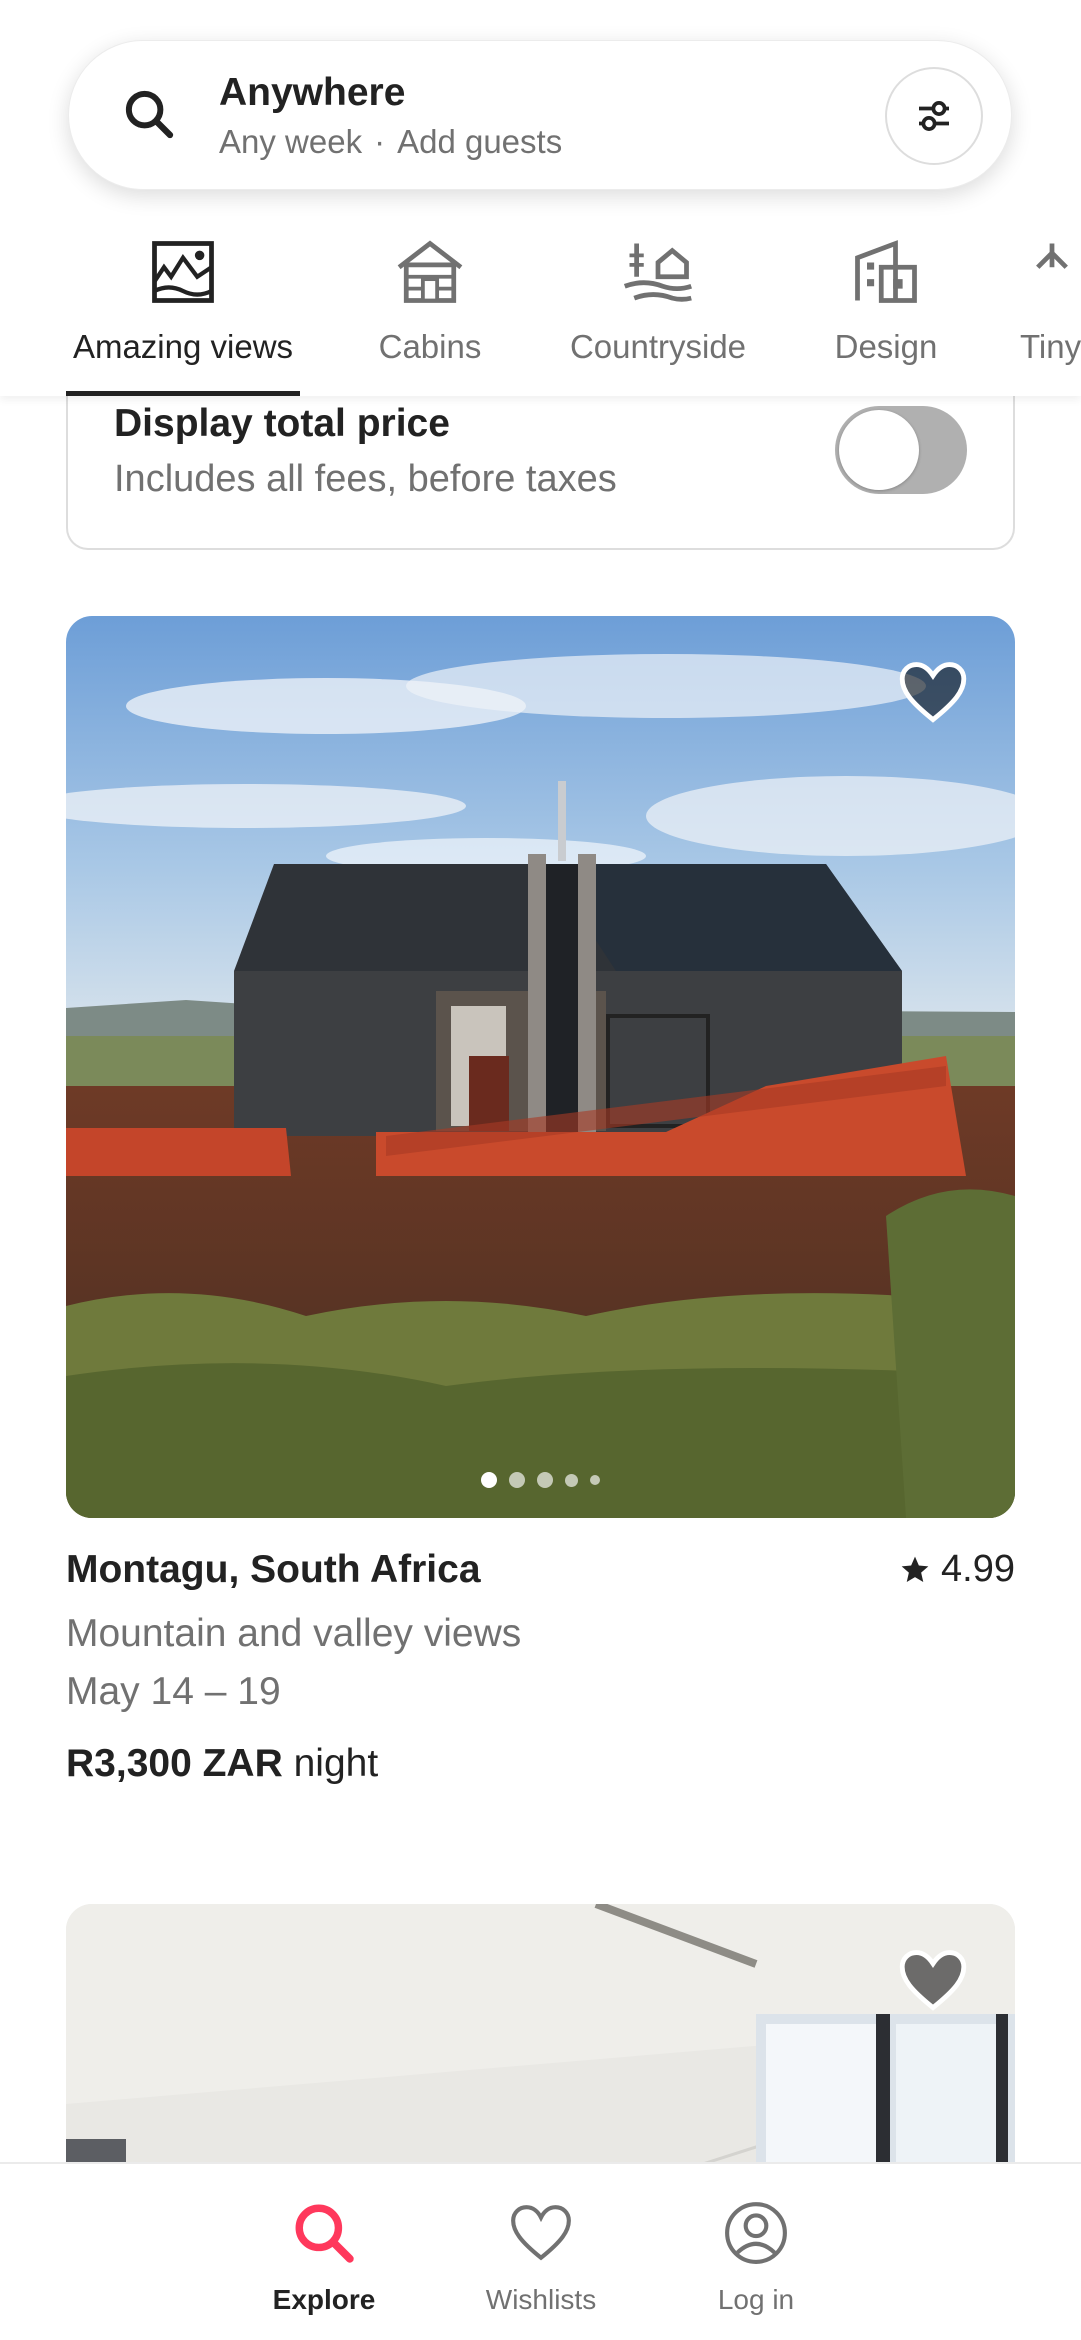 The image size is (1081, 2340). Describe the element at coordinates (480, 141) in the screenshot. I see `search-guests: Add guests` at that location.